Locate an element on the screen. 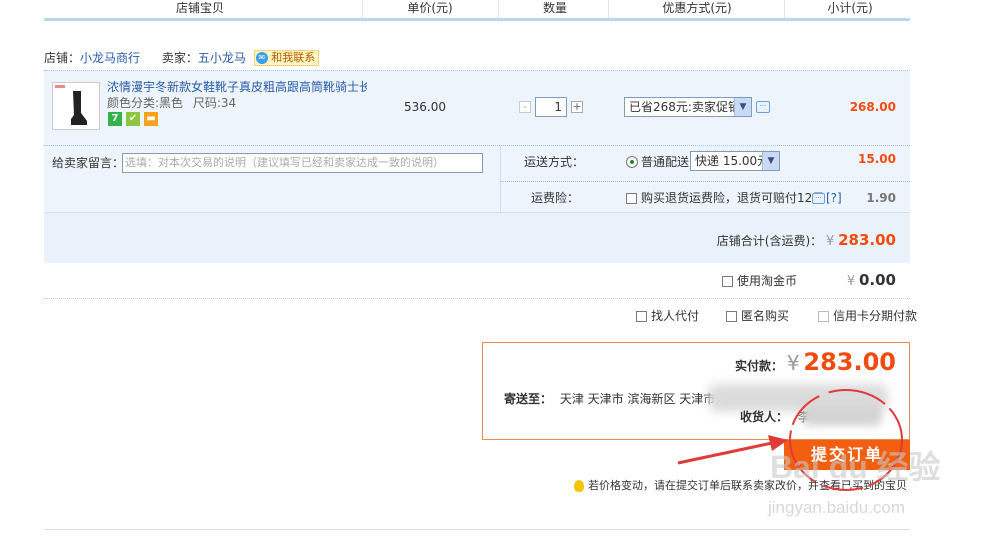  contact-seller-button: ✉ 和我联系 is located at coordinates (286, 58).